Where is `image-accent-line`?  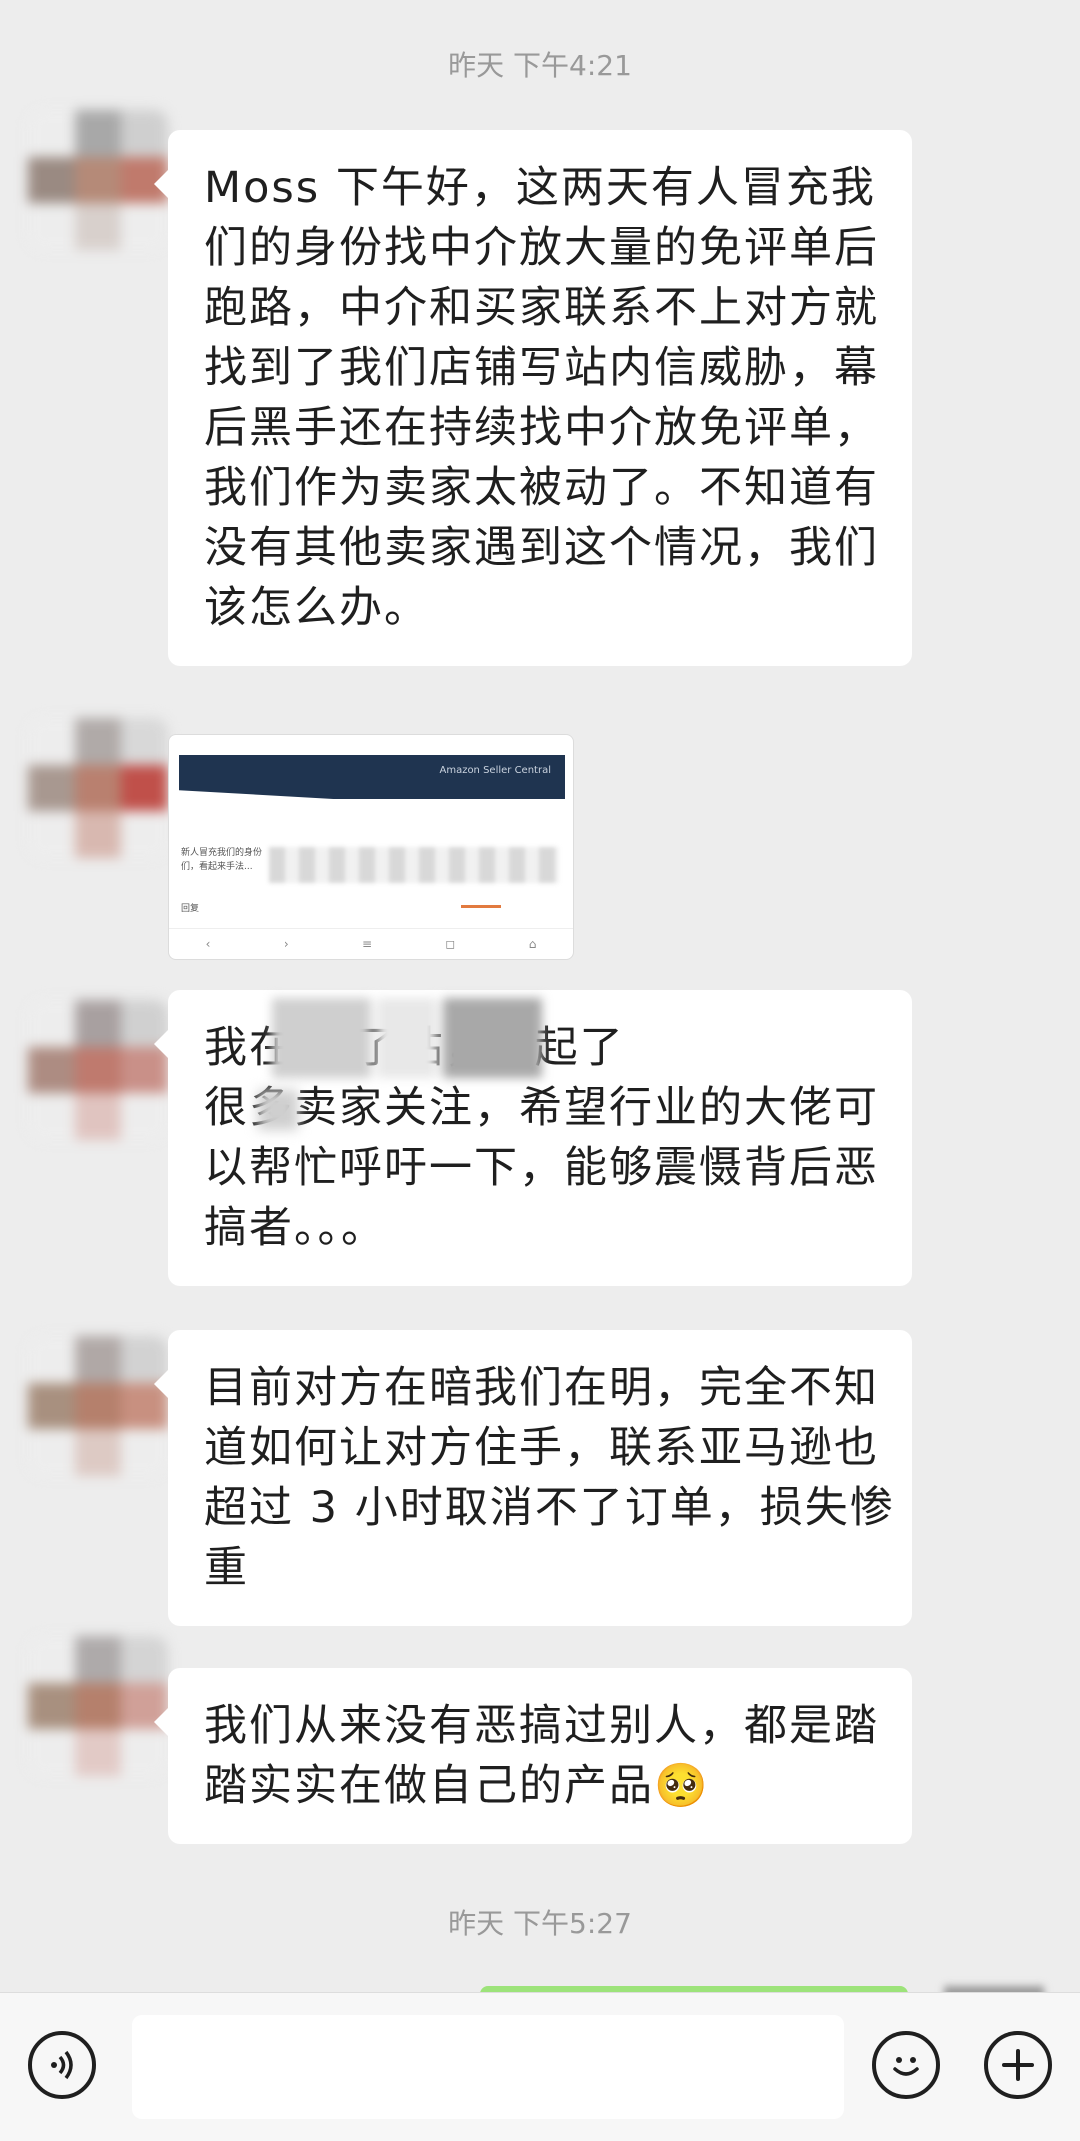
image-accent-line is located at coordinates (481, 906).